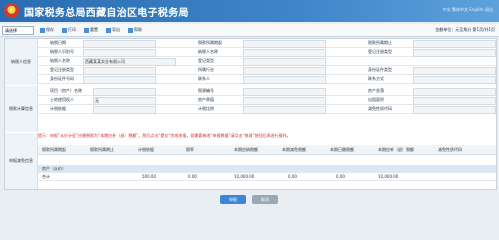  I want to click on page-title: 国家税务总局西藏自治区电子税务局, so click(106, 13).